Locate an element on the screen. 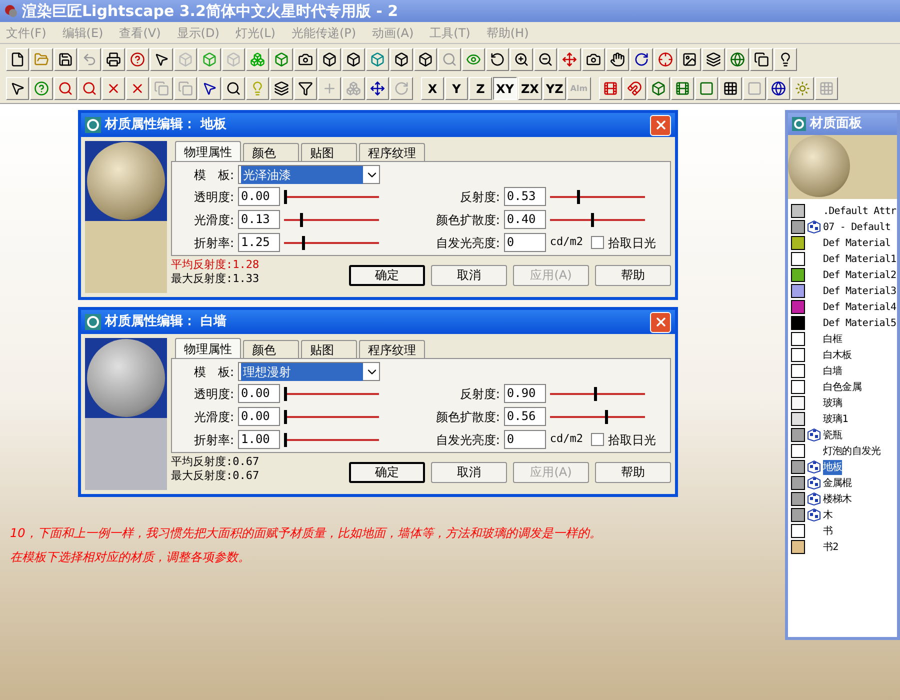 This screenshot has width=900, height=700. rotate-button is located at coordinates (641, 59).